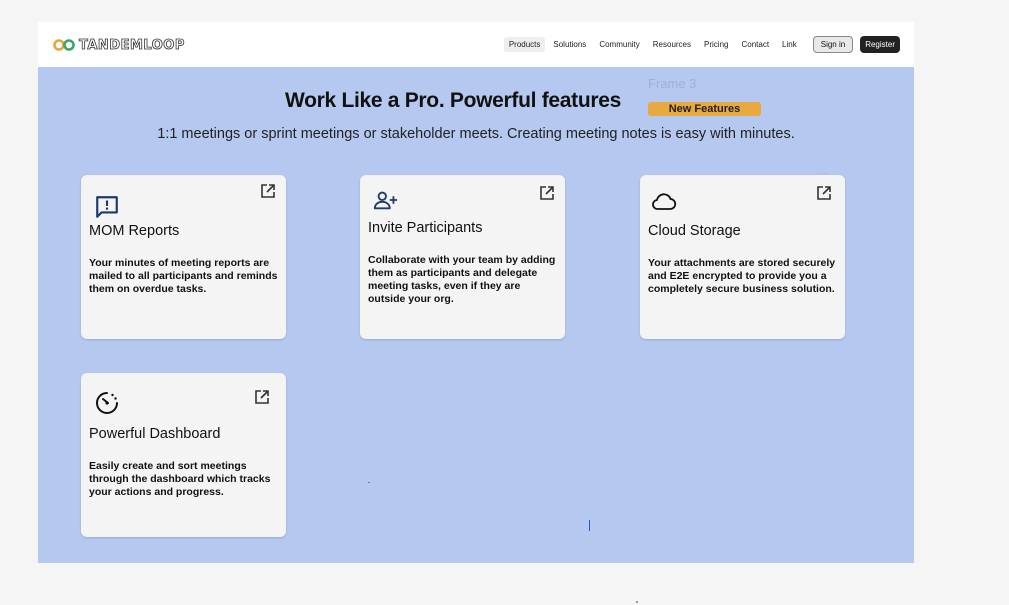  What do you see at coordinates (107, 403) in the screenshot?
I see `dashboard-timer-icon` at bounding box center [107, 403].